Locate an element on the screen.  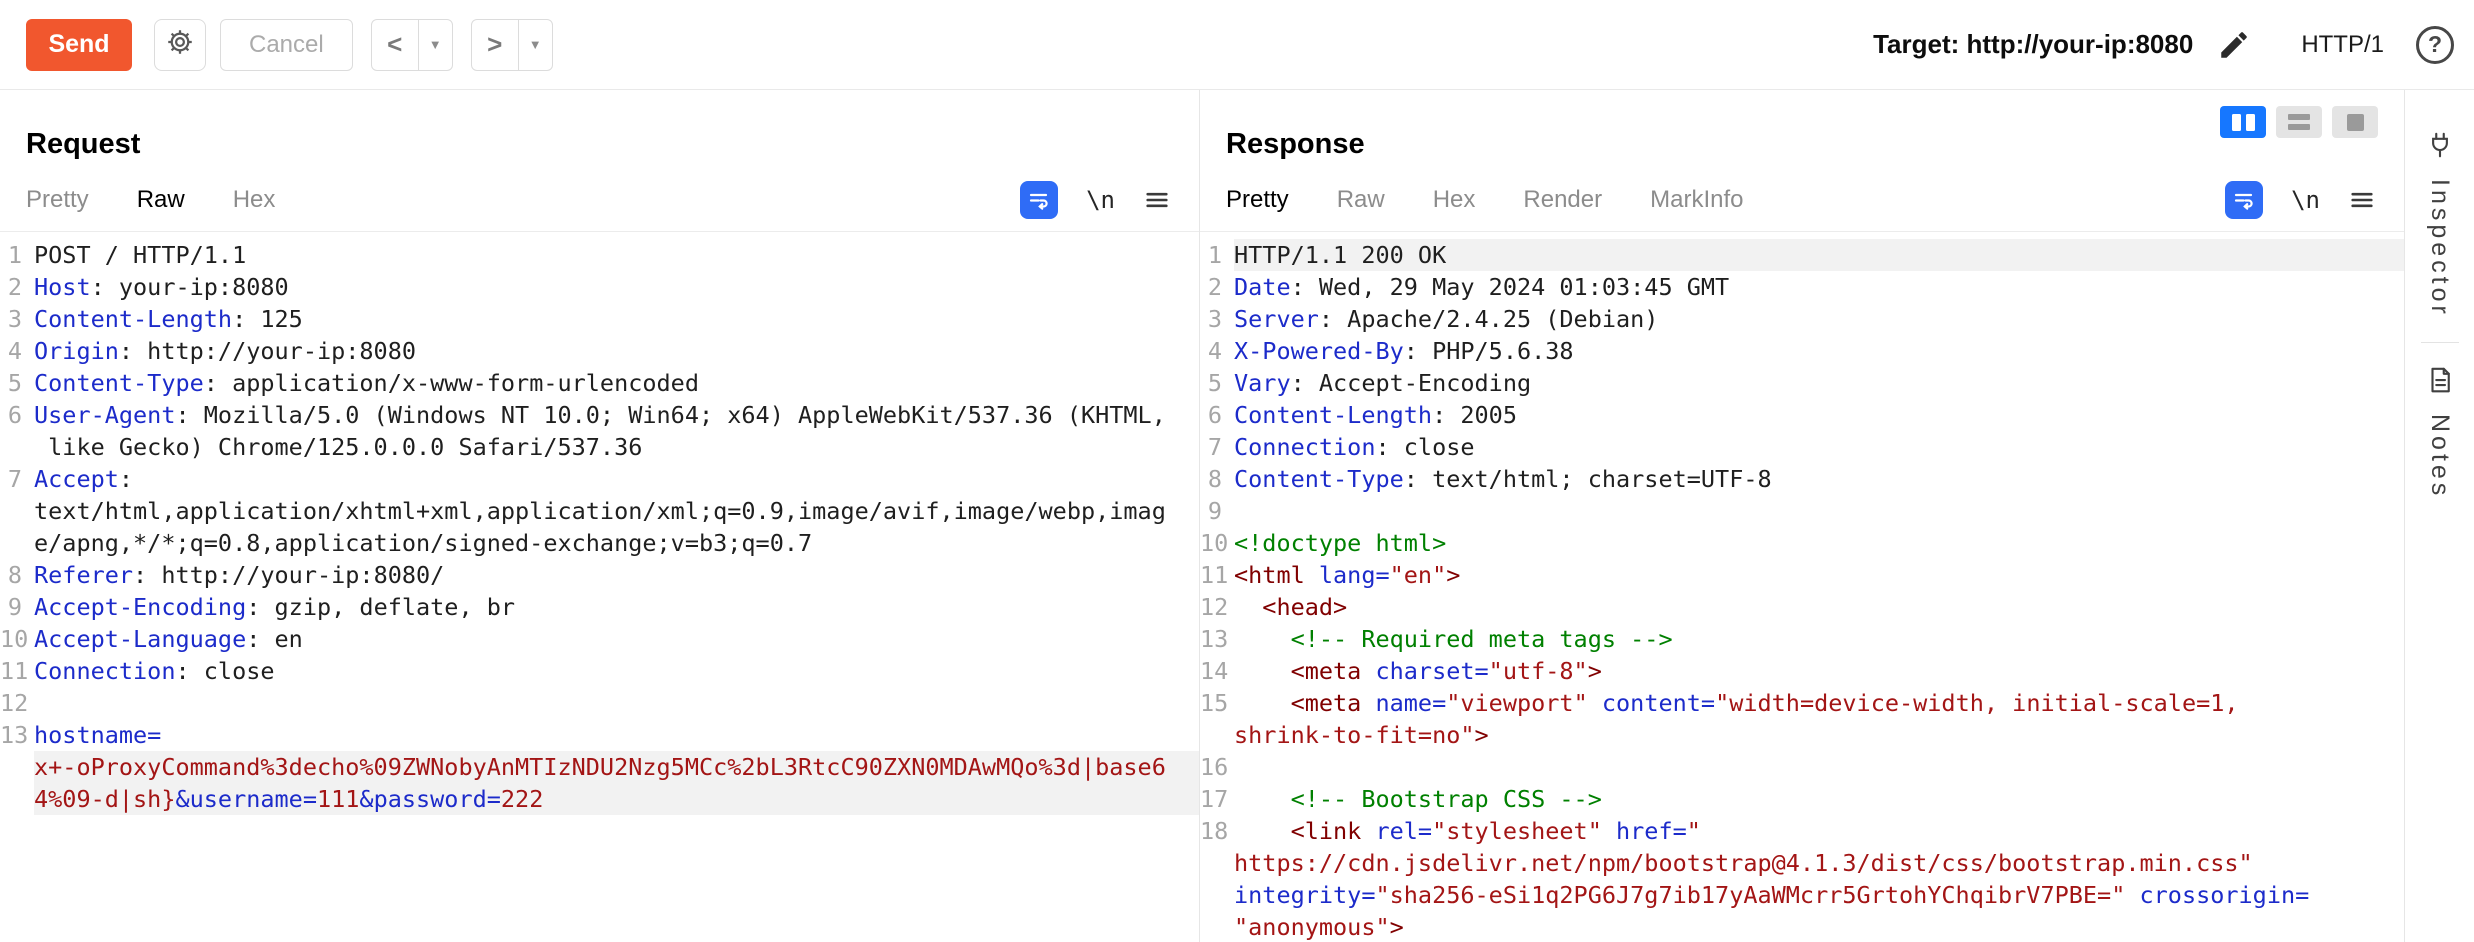
response-newline-toggle: \n is located at coordinates (2305, 200).